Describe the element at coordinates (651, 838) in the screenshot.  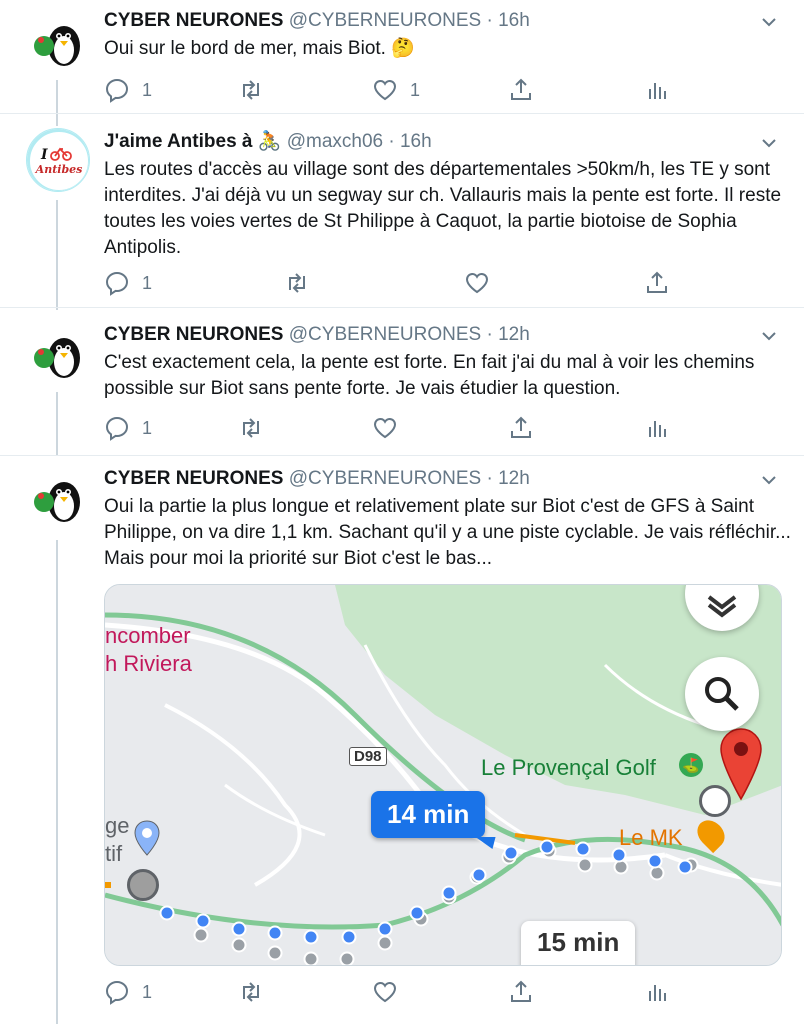
I see `map-label-mk: Le MK` at that location.